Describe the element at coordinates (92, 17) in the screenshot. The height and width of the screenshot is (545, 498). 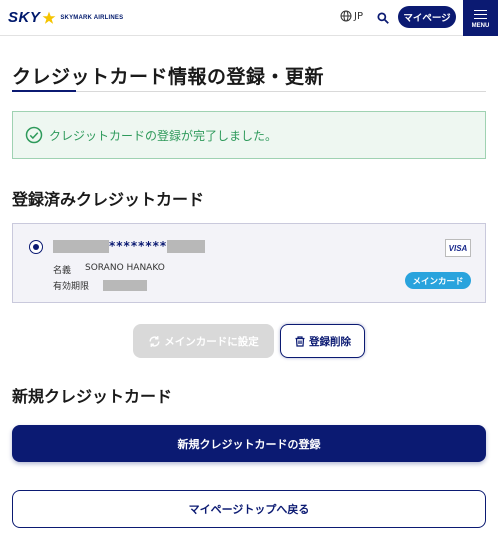
I see `logo-subtitle: SKYMARK AIRLINES` at that location.